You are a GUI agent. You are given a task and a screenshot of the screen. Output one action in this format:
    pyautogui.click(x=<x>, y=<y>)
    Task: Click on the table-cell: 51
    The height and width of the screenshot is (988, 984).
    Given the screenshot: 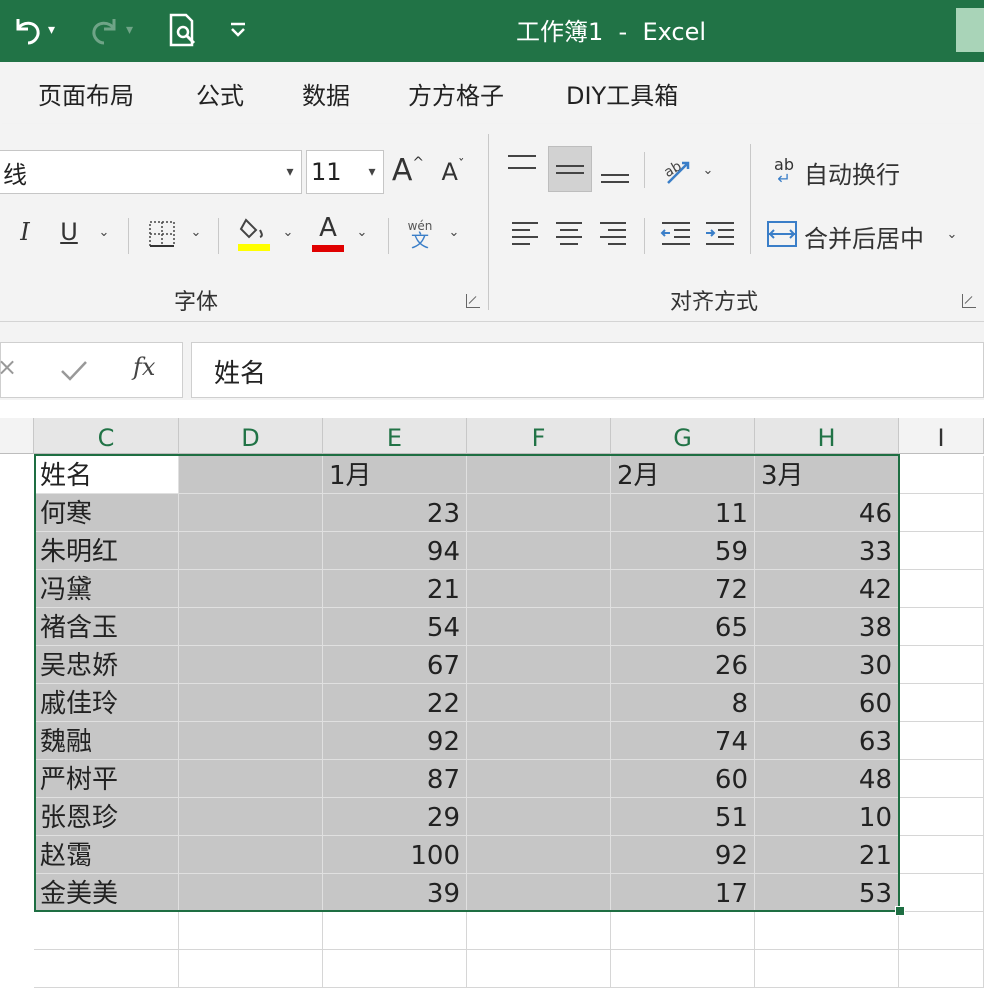 What is the action you would take?
    pyautogui.click(x=683, y=817)
    